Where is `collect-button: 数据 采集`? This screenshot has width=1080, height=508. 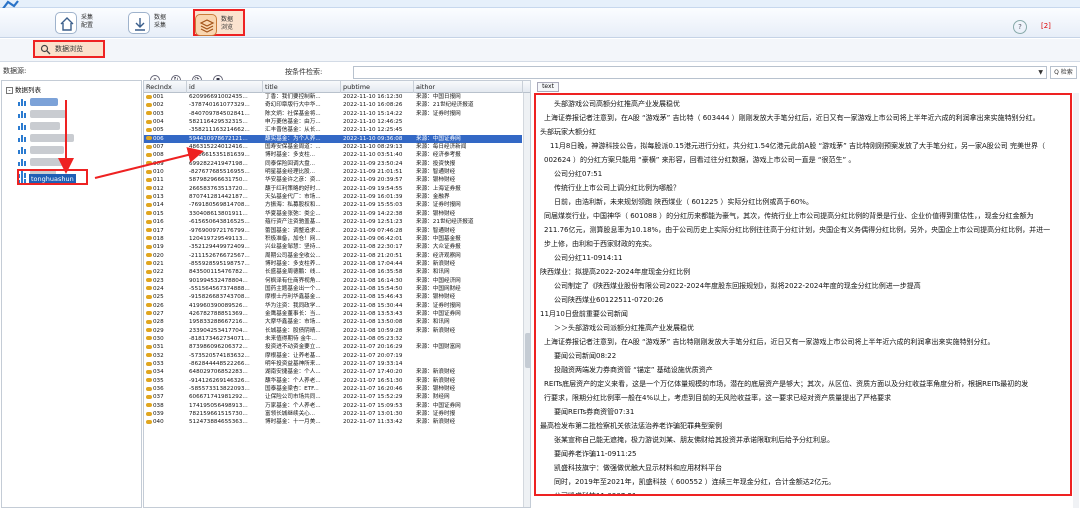 collect-button: 数据 采集 is located at coordinates (152, 22).